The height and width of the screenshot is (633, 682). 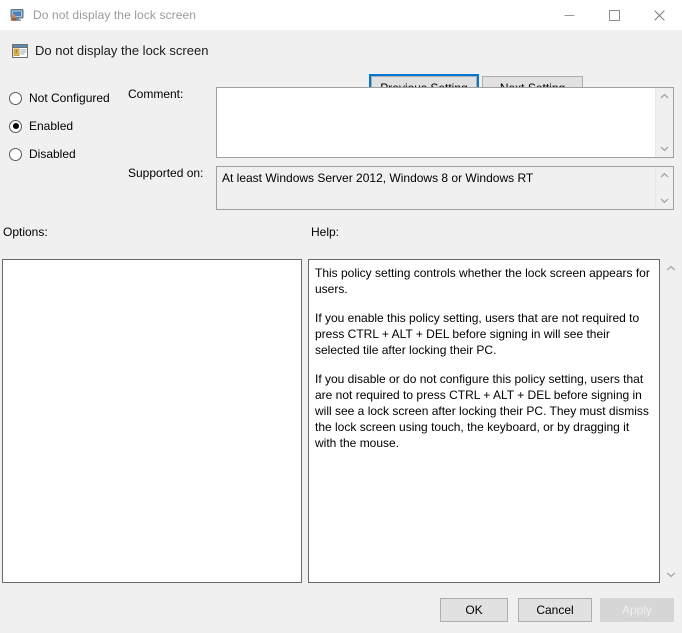 What do you see at coordinates (341, 15) in the screenshot?
I see `title-bar: Do not display the lock screen` at bounding box center [341, 15].